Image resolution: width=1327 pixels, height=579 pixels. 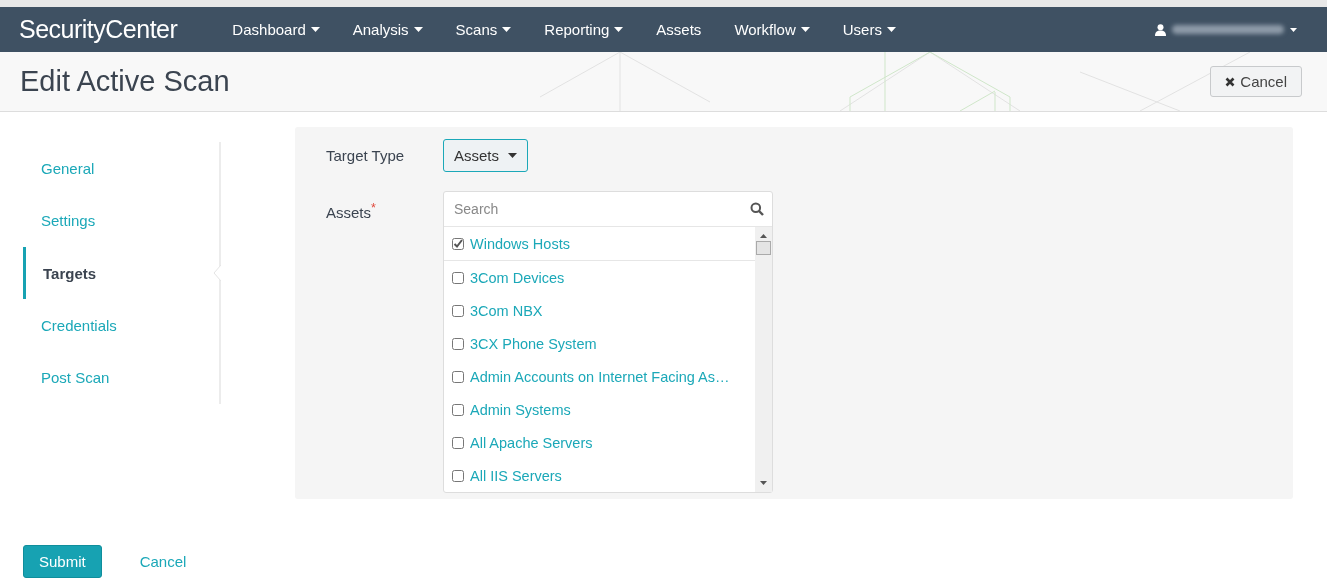 What do you see at coordinates (1160, 29) in the screenshot?
I see `user-icon` at bounding box center [1160, 29].